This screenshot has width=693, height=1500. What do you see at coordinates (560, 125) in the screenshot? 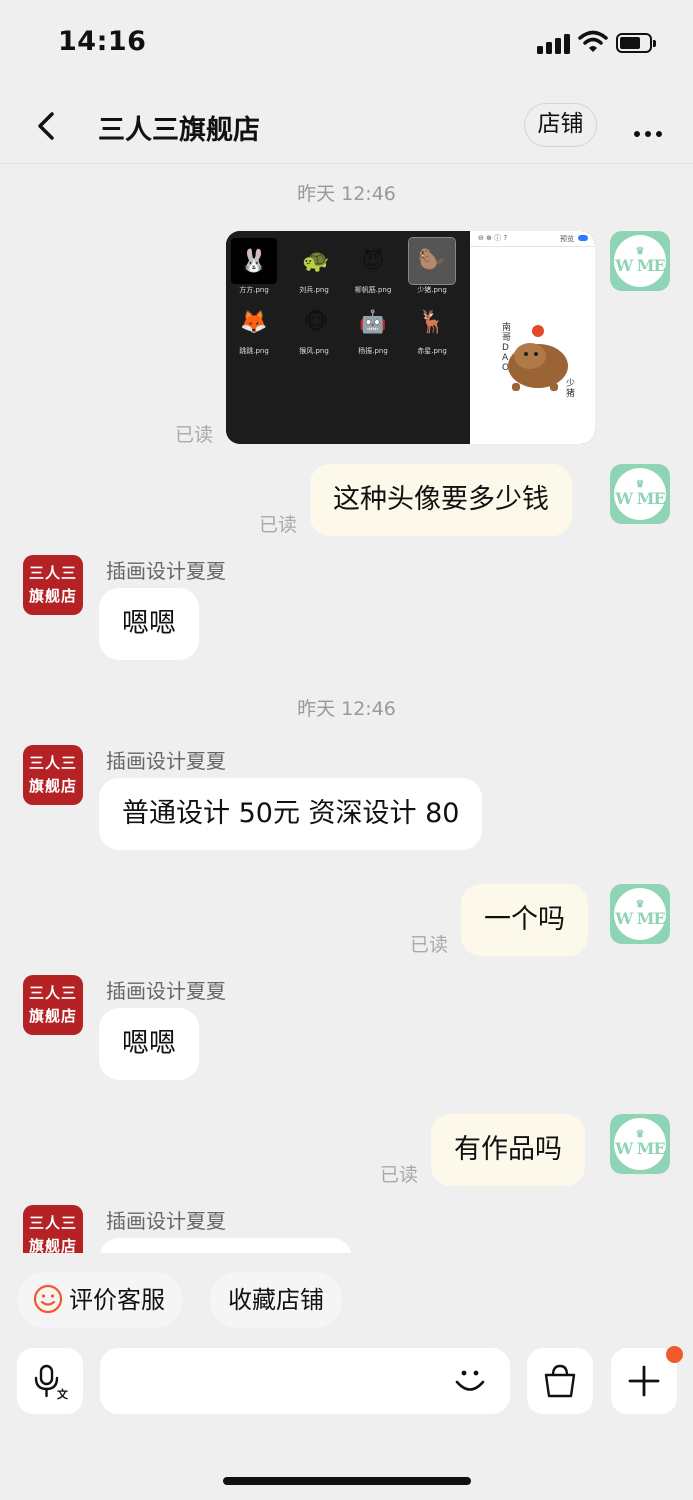
I see `shop-button: 店铺` at bounding box center [560, 125].